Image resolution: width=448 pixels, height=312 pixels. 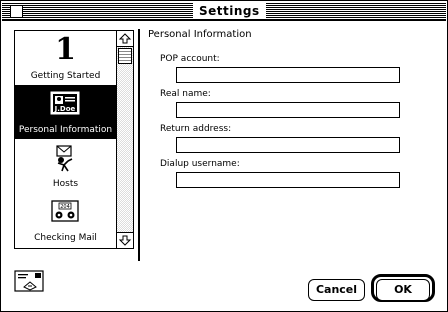 I want to click on mail-checking-icon: 204, so click(x=65, y=211).